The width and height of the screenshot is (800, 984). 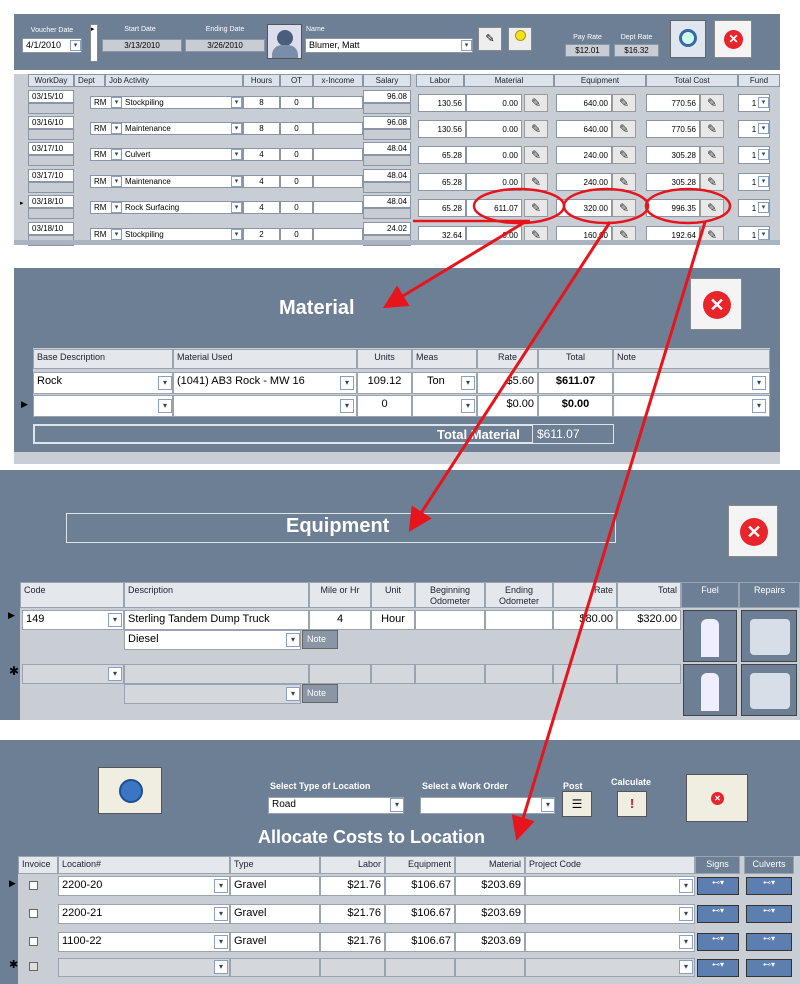 What do you see at coordinates (212, 694) in the screenshot?
I see `new-fuel-field` at bounding box center [212, 694].